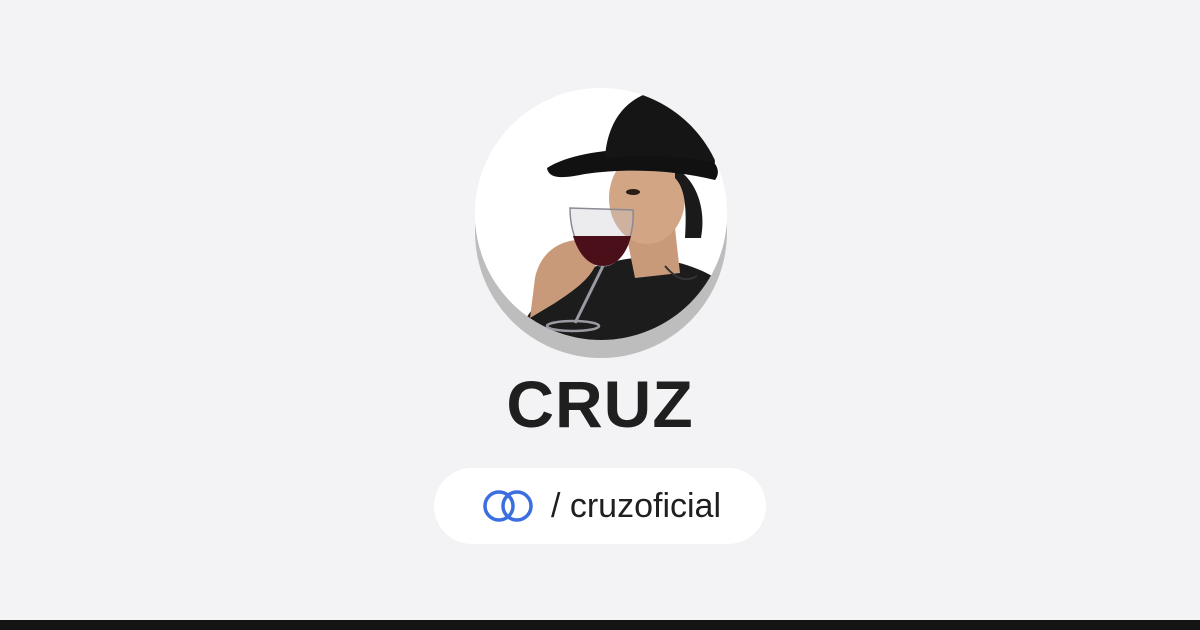 This screenshot has width=1200, height=630. Describe the element at coordinates (508, 506) in the screenshot. I see `linked-rings-icon` at that location.